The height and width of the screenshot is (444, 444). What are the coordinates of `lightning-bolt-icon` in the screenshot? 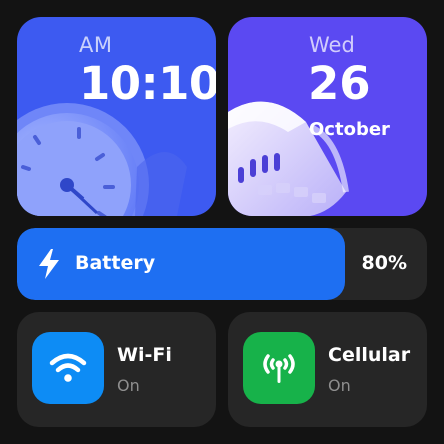 It's located at (49, 264).